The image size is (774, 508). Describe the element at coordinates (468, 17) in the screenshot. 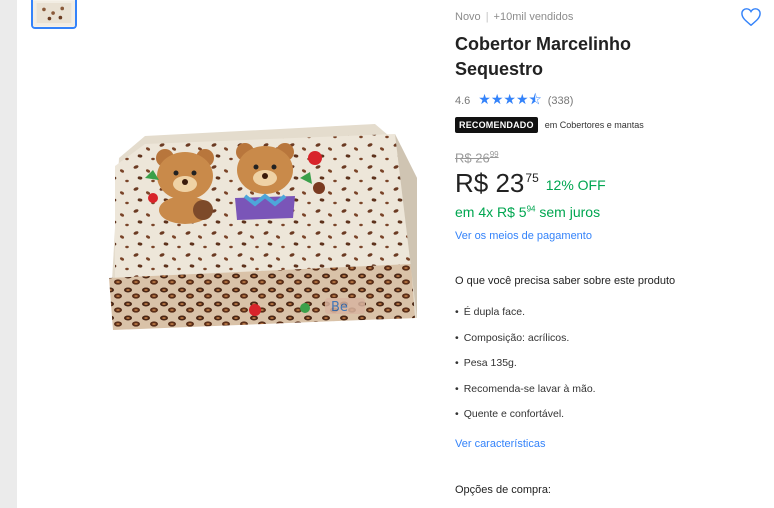

I see `condition-label: Novo` at that location.